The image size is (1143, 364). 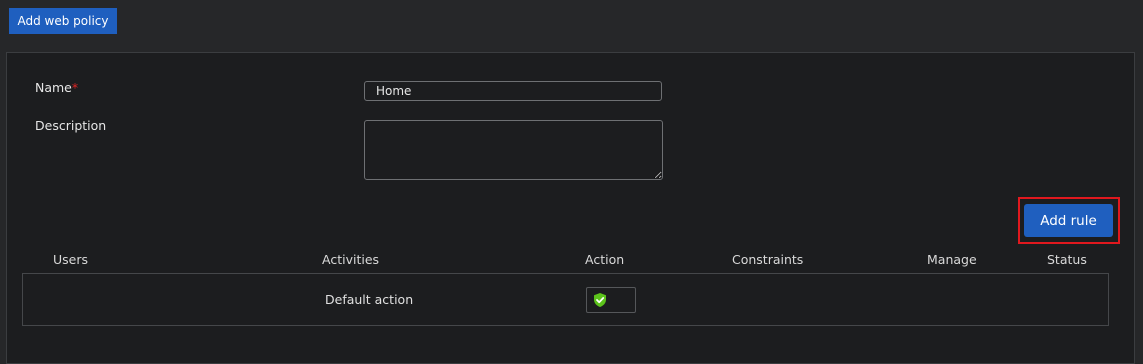 I want to click on table-row: Default action, so click(x=565, y=299).